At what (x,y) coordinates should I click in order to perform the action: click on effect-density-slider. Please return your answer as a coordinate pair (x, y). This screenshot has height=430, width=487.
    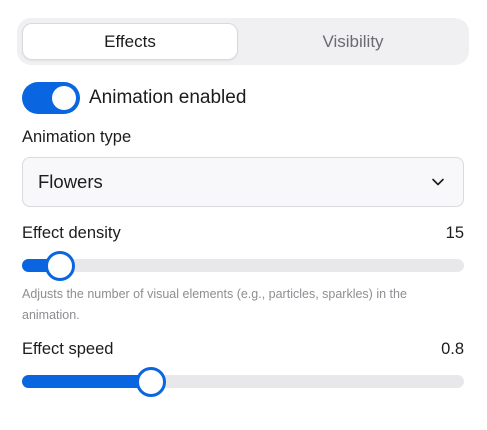
    Looking at the image, I should click on (243, 265).